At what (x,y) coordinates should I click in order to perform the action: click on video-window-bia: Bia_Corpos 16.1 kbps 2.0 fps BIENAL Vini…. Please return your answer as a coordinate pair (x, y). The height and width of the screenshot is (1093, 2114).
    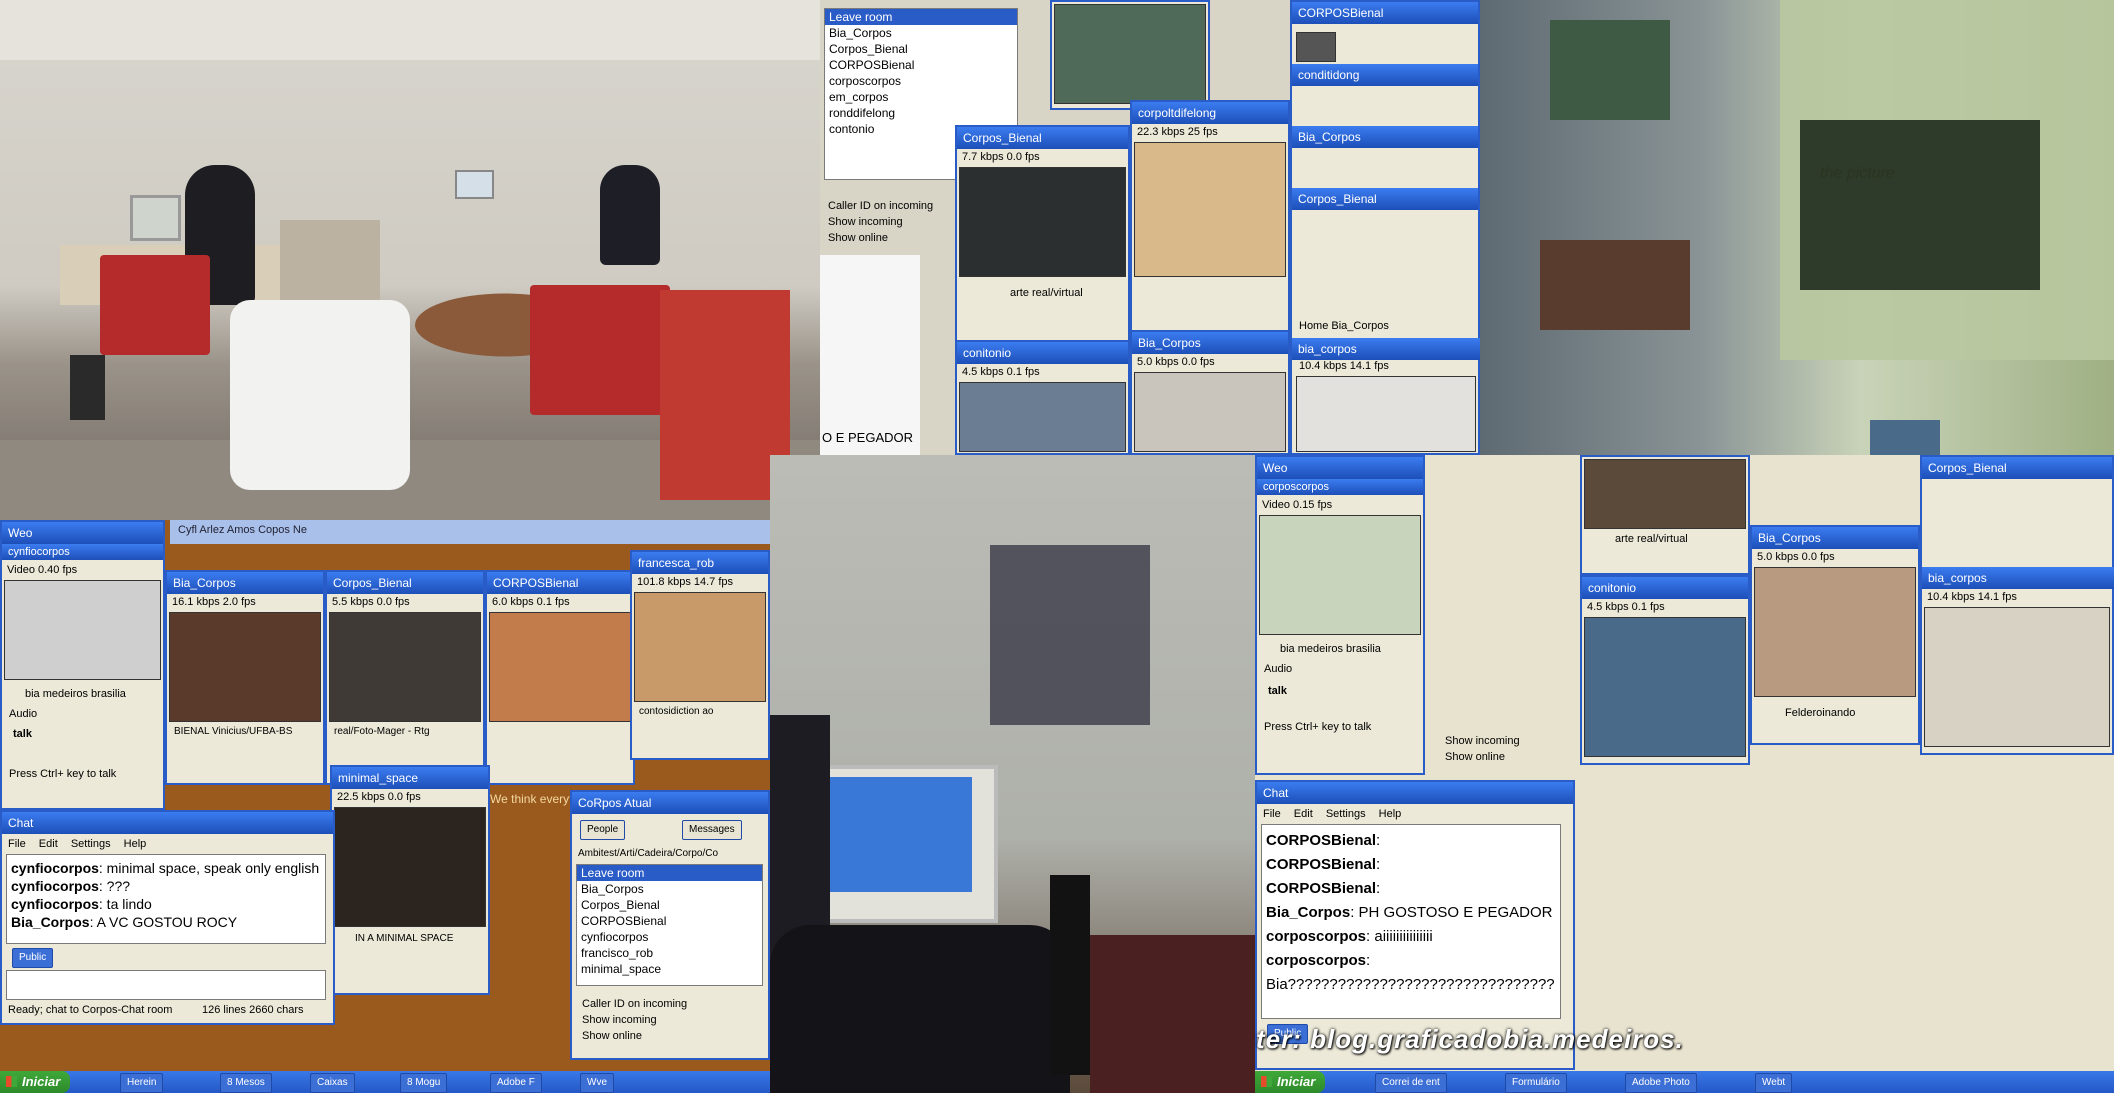
    Looking at the image, I should click on (245, 677).